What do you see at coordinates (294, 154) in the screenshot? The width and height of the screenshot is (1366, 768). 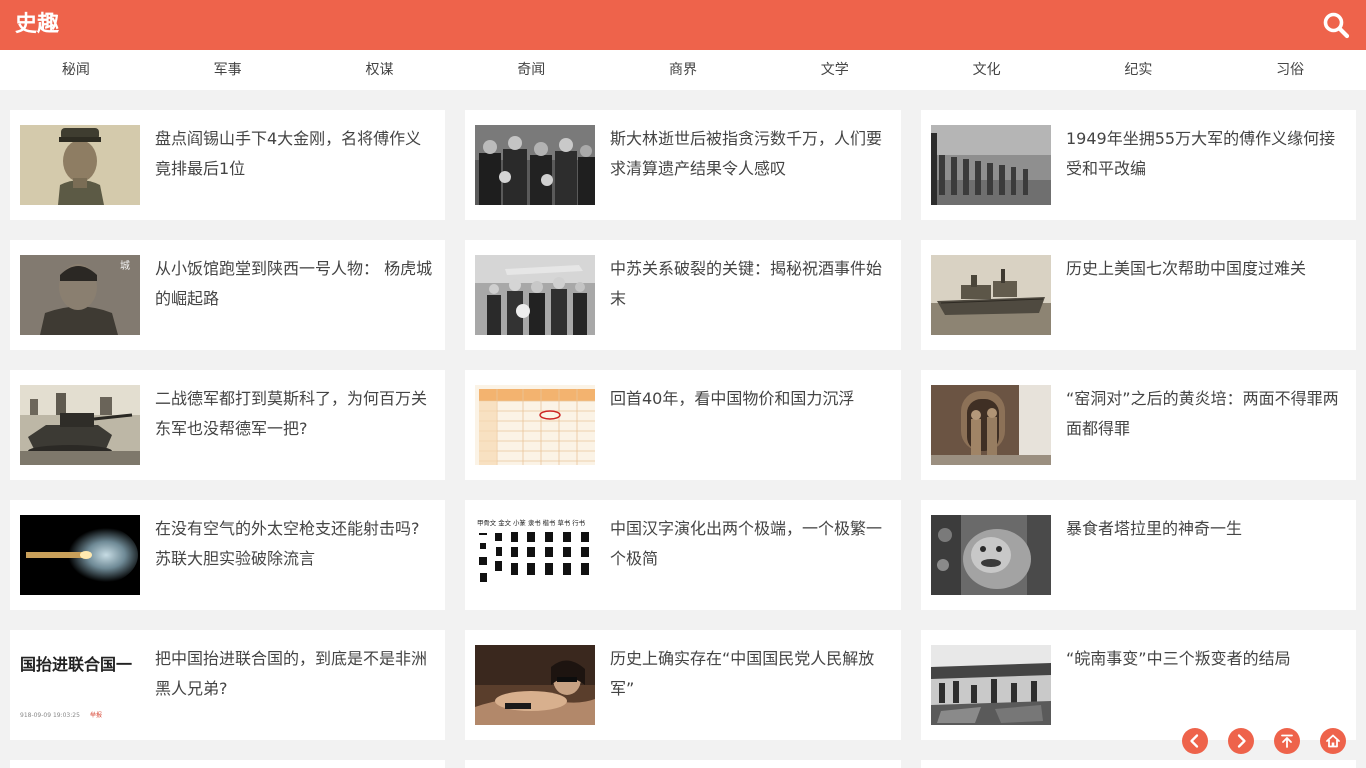 I see `article-title: 盘点阎锡山手下4大金刚，名将傅作义竟排最后1位` at bounding box center [294, 154].